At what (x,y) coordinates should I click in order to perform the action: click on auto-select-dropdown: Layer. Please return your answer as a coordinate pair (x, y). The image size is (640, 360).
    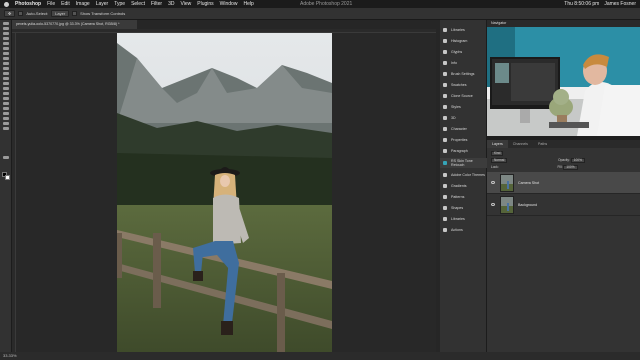
    Looking at the image, I should click on (60, 13).